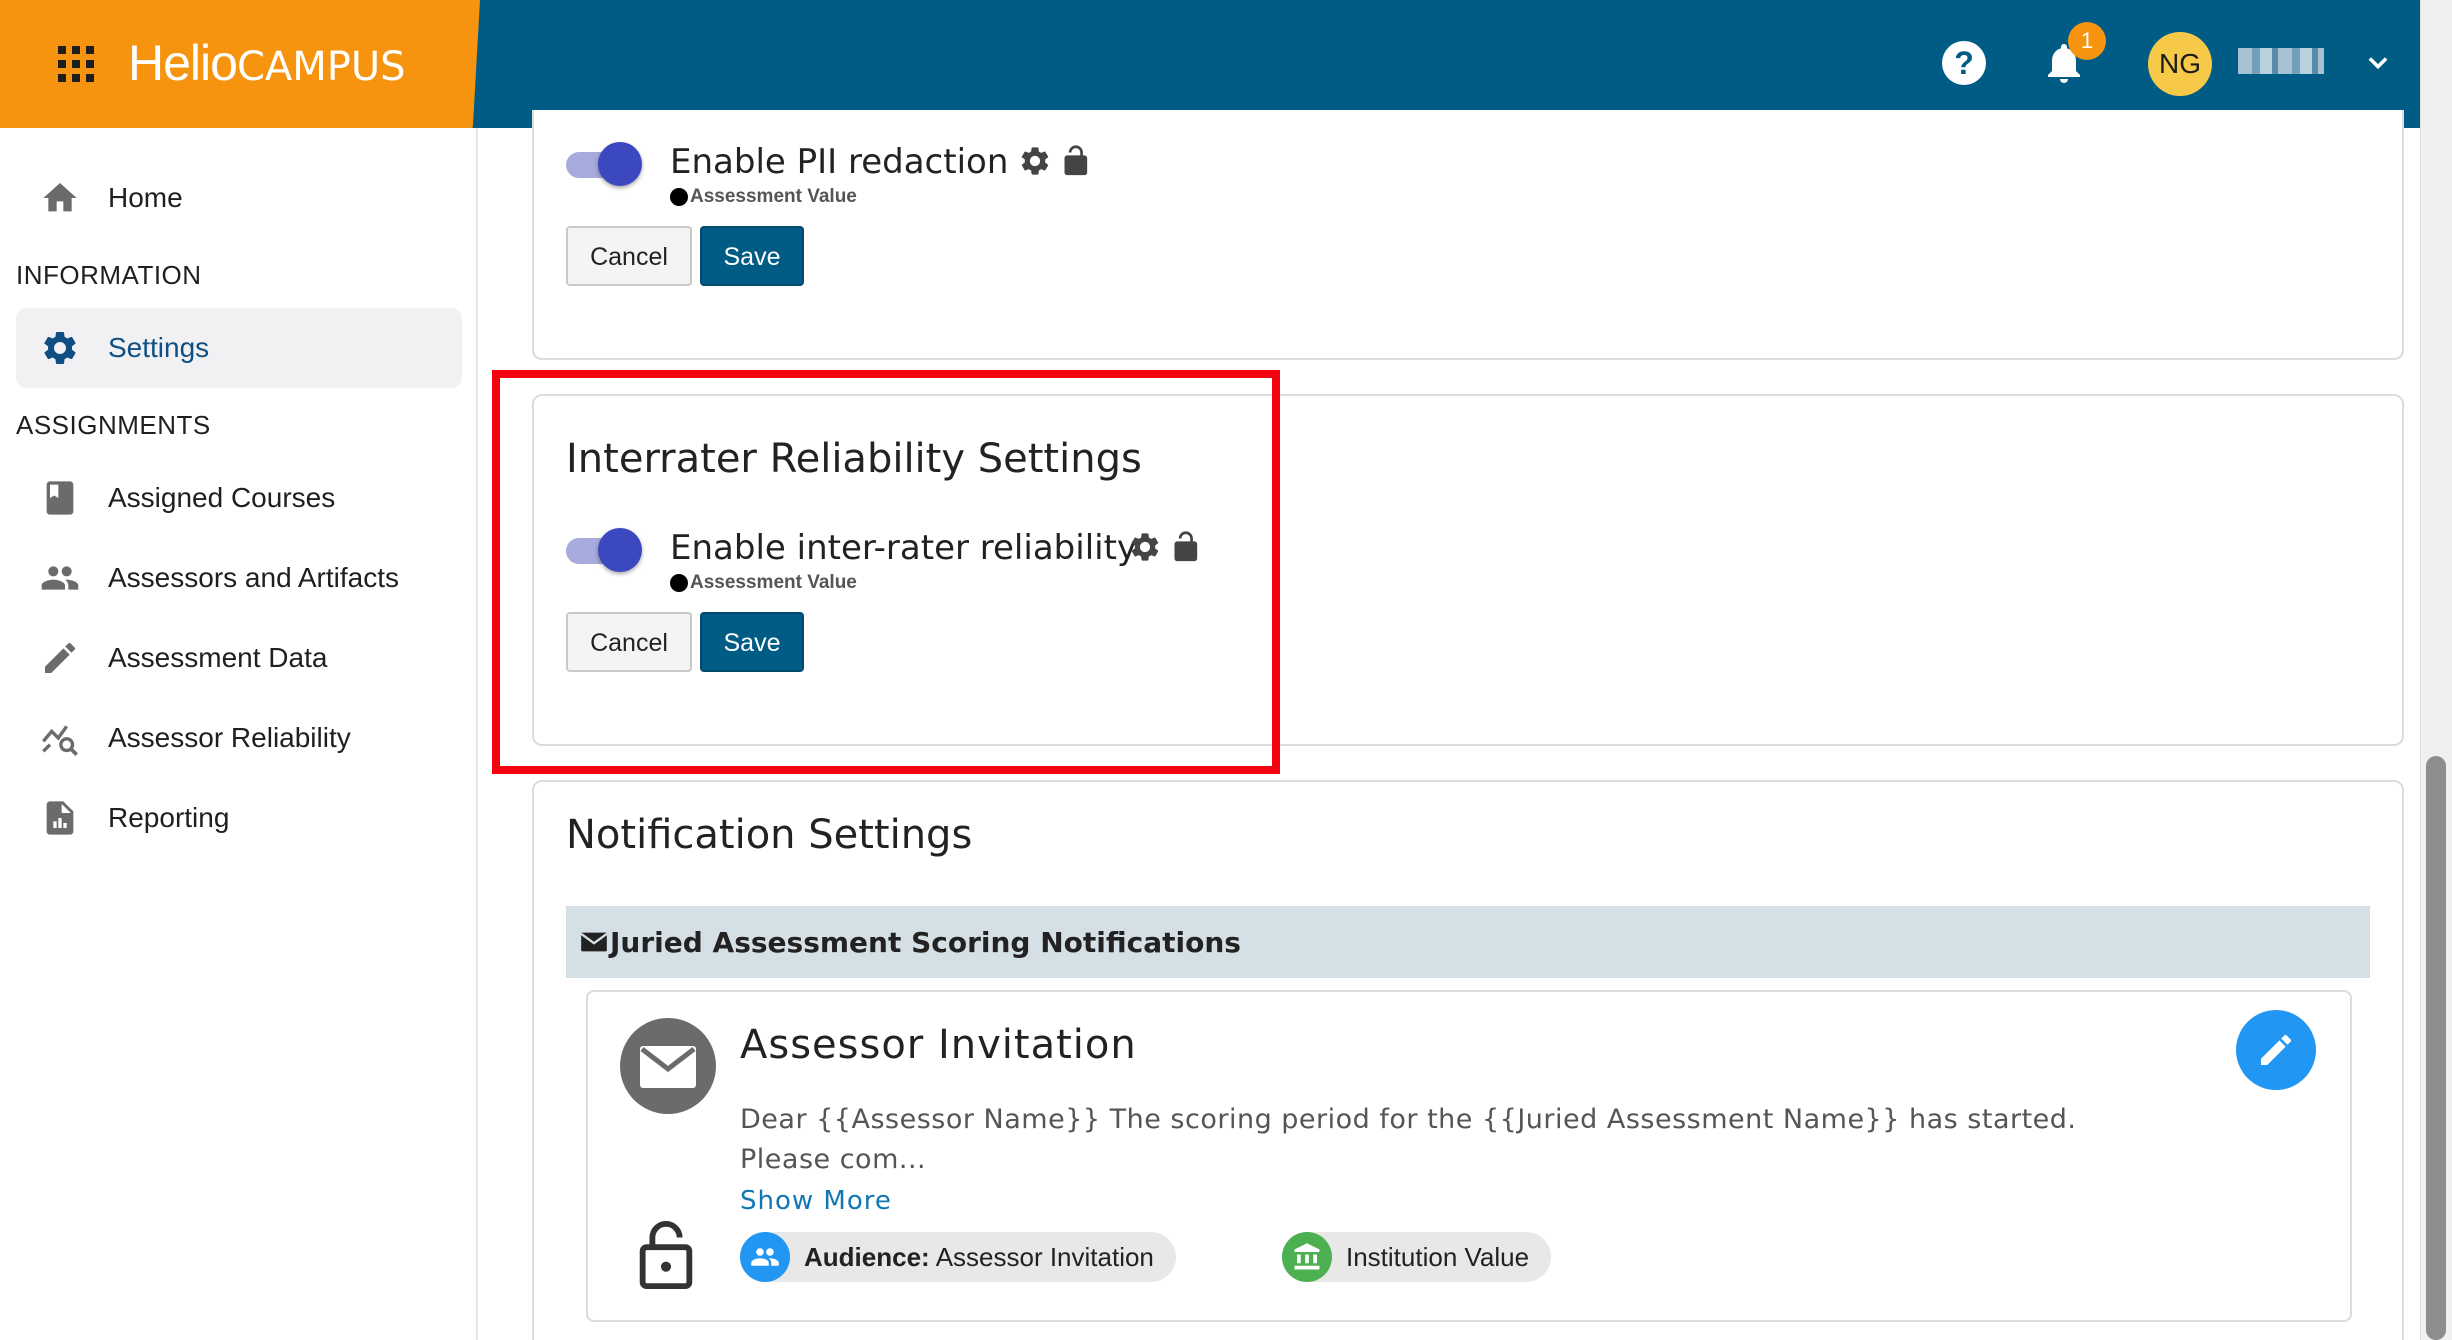  I want to click on interrater-save-button: Save, so click(752, 642).